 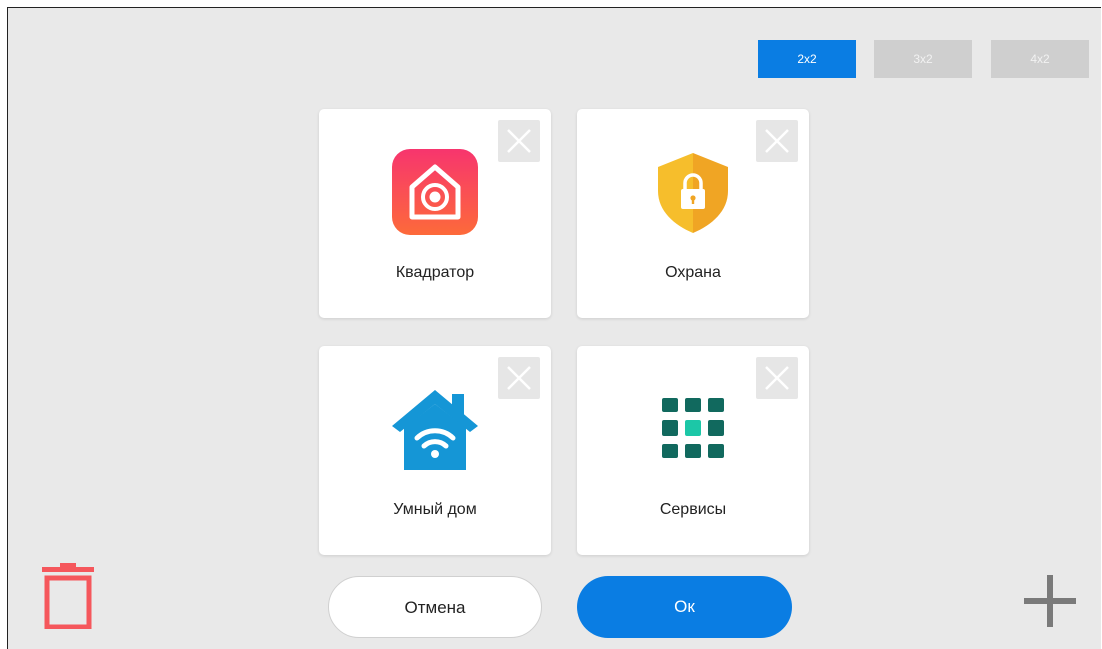 I want to click on tile-okhrana: Охрана, so click(x=693, y=213).